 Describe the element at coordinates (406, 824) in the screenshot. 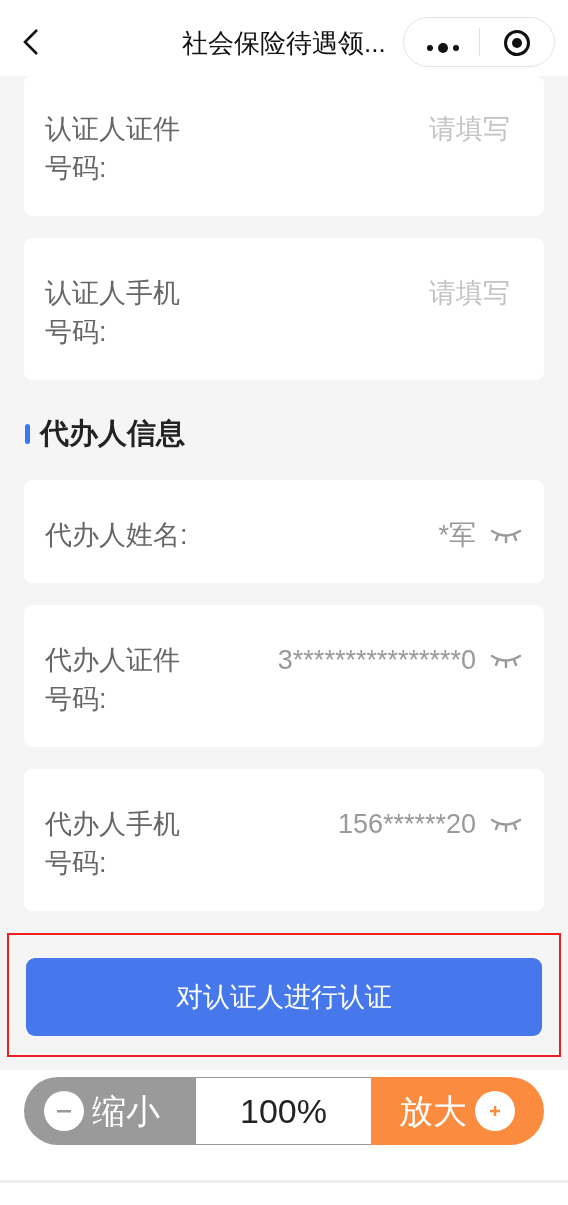

I see `field-value: 156******20` at that location.